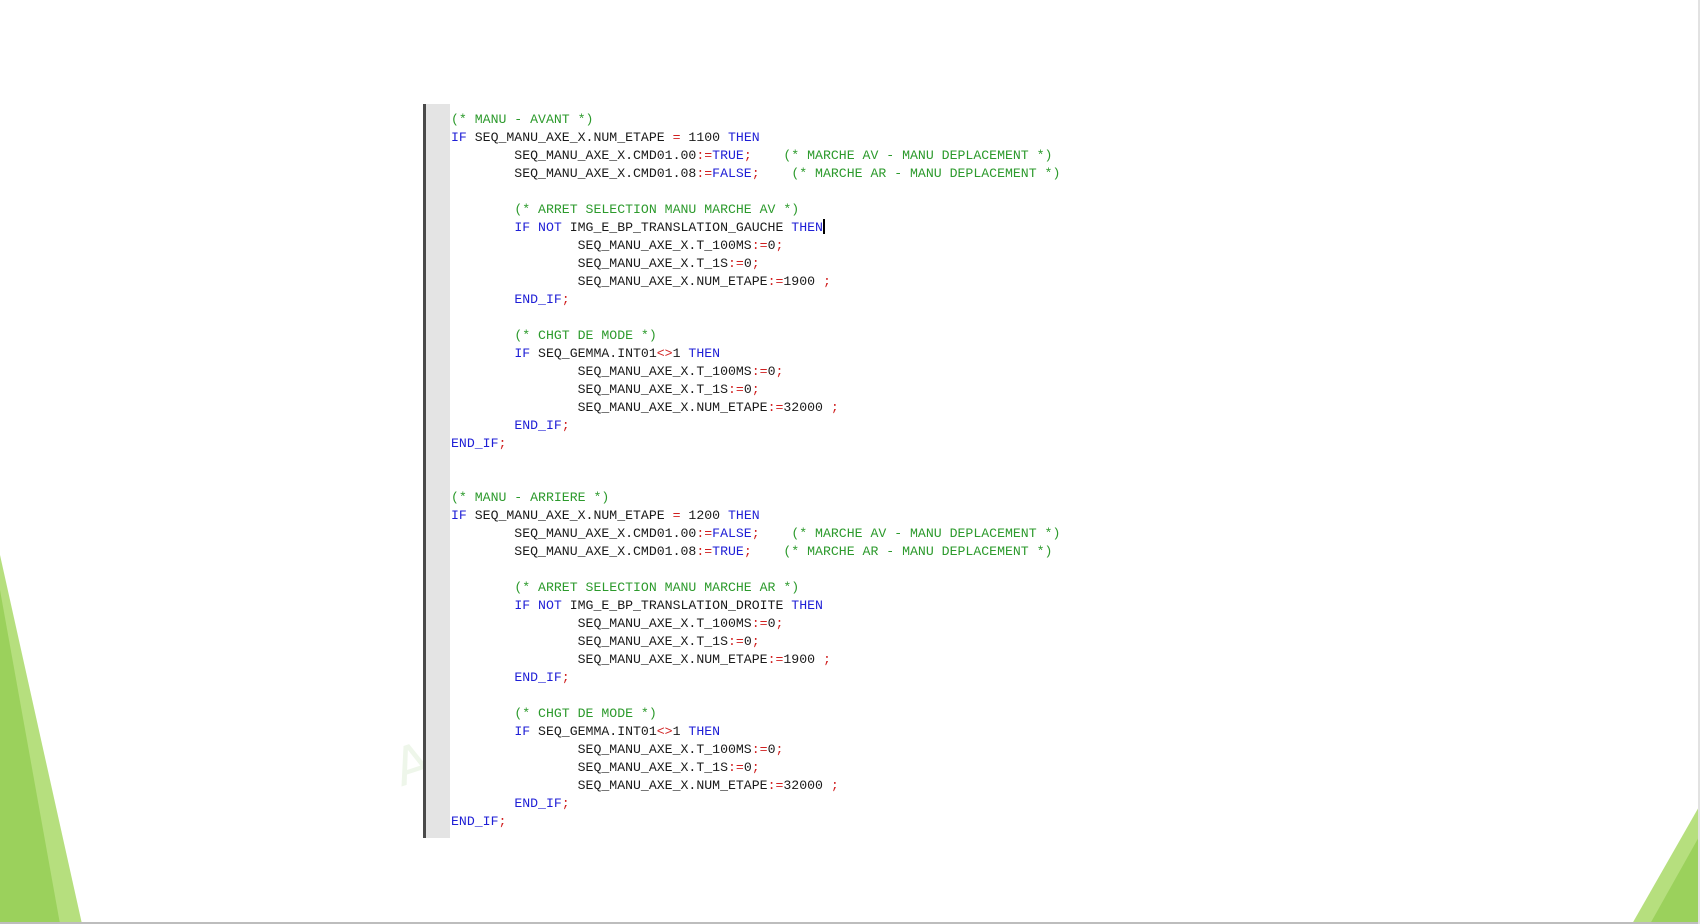 Image resolution: width=1700 pixels, height=924 pixels. Describe the element at coordinates (755, 588) in the screenshot. I see `code-line: (* ARRET SELECTION MANU MARCHE AR *)` at that location.